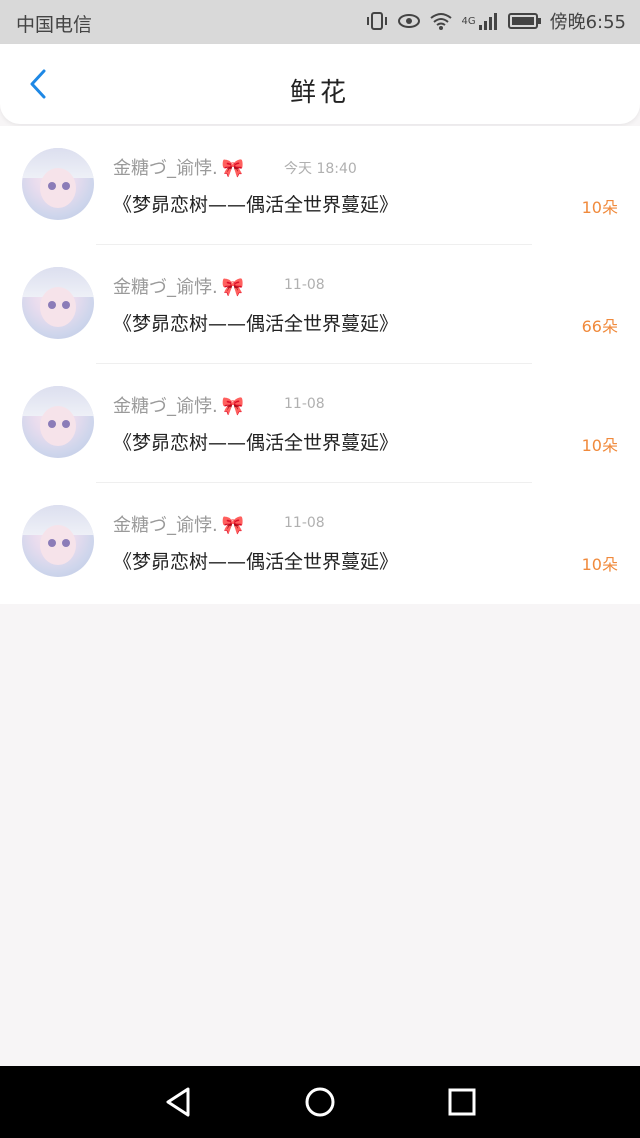 This screenshot has width=640, height=1138. What do you see at coordinates (524, 21) in the screenshot?
I see `battery-icon` at bounding box center [524, 21].